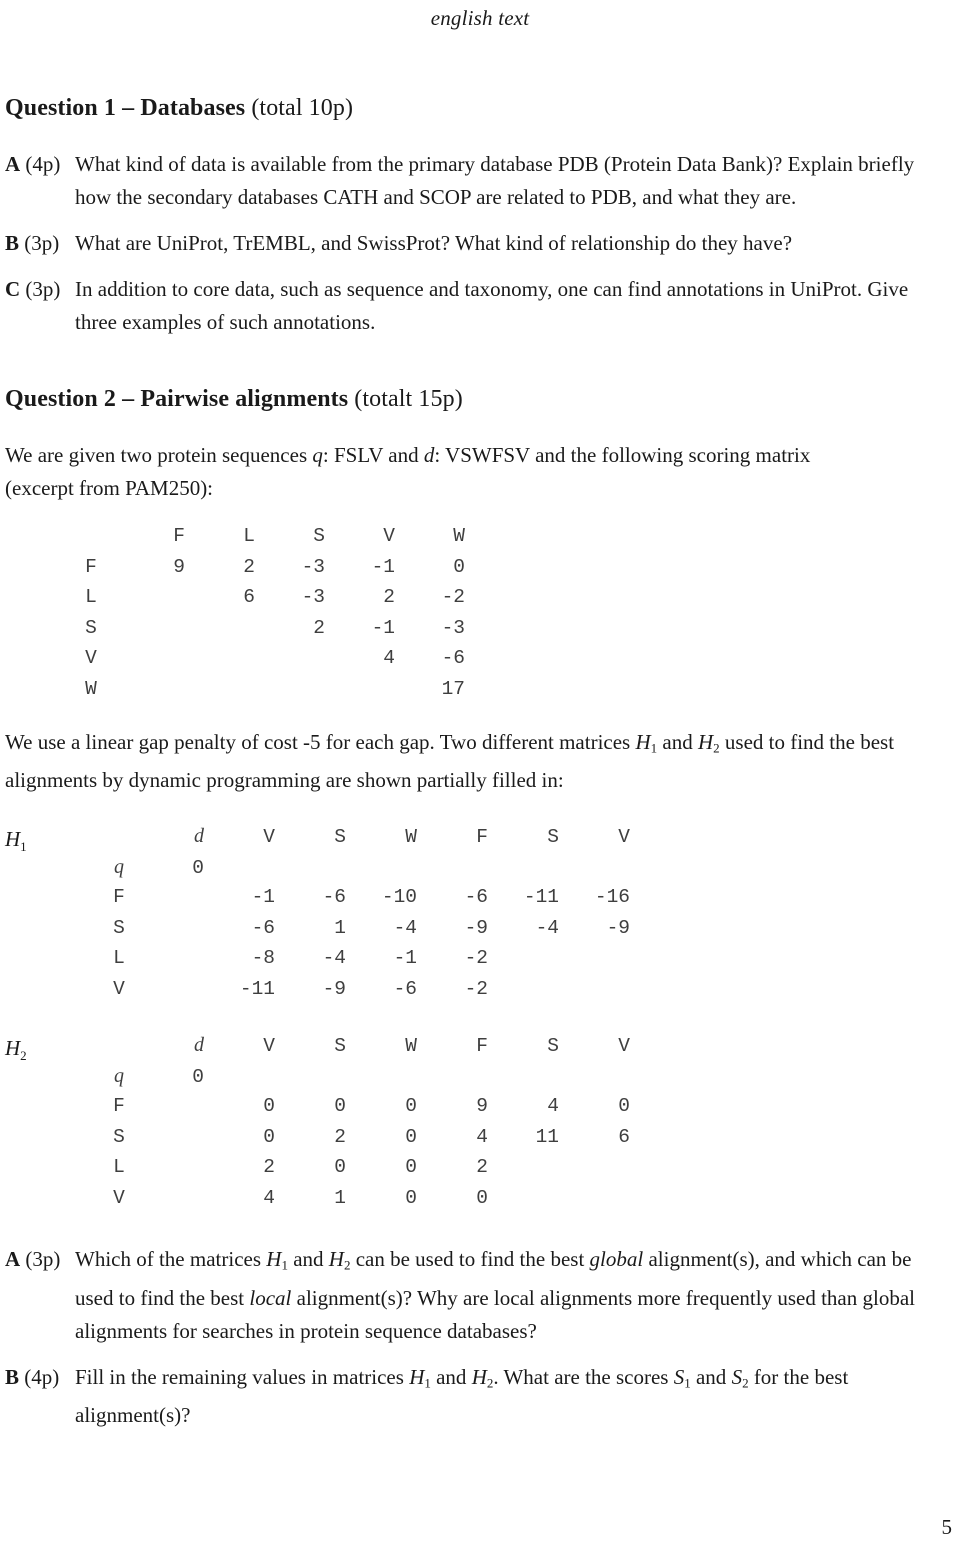 This screenshot has width=960, height=1546. What do you see at coordinates (119, 866) in the screenshot?
I see `matrix-row-label: q` at bounding box center [119, 866].